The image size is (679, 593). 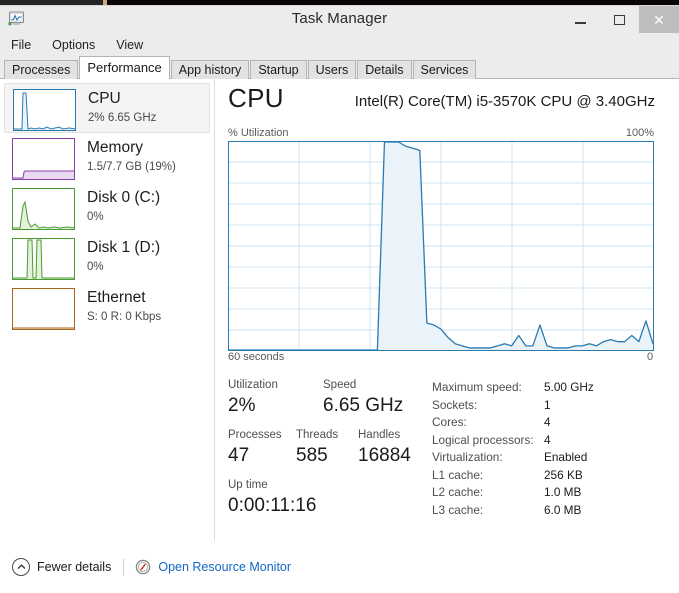 What do you see at coordinates (552, 406) in the screenshot?
I see `spec-row: Sockets: 1` at bounding box center [552, 406].